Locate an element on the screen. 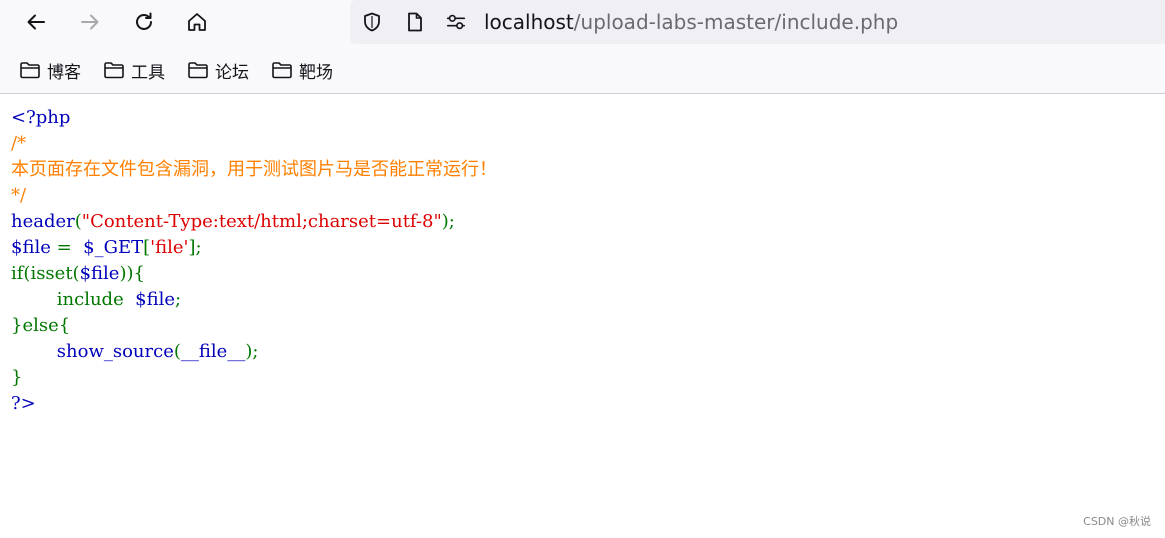 The height and width of the screenshot is (538, 1165). code-line: */ is located at coordinates (254, 196).